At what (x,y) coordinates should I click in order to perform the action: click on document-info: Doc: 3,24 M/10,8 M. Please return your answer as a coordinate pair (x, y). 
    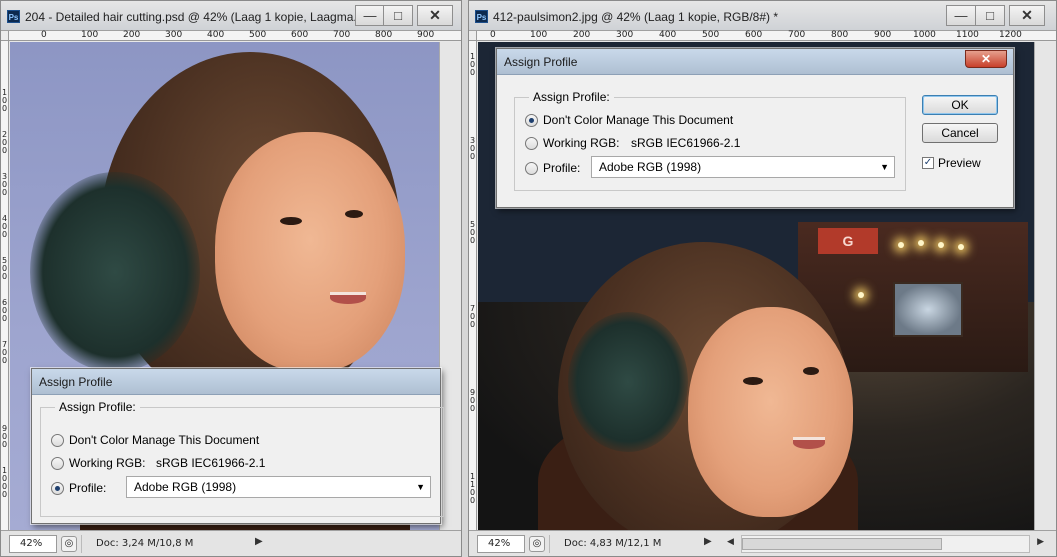
    Looking at the image, I should click on (166, 544).